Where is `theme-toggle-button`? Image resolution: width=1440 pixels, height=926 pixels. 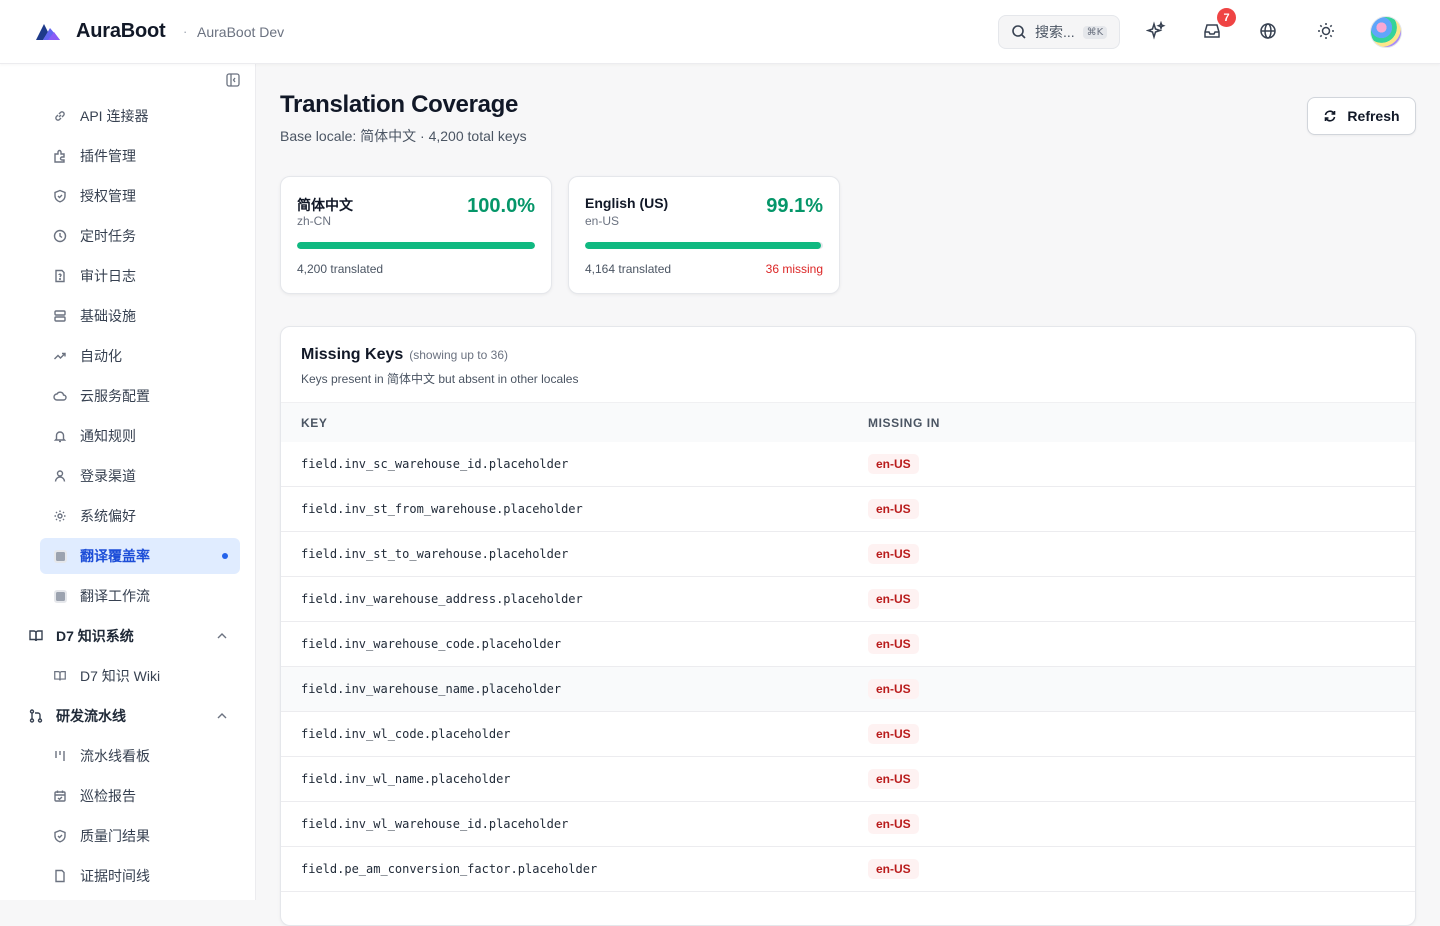
theme-toggle-button is located at coordinates (1326, 31).